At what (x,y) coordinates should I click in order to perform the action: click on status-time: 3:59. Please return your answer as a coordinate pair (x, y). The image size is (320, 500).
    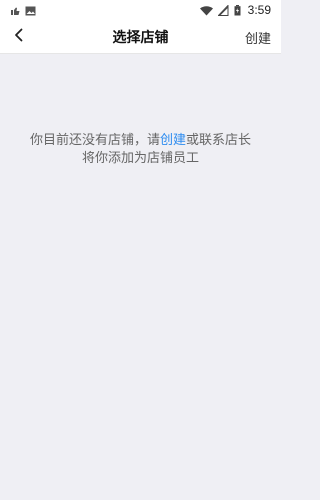
    Looking at the image, I should click on (259, 10).